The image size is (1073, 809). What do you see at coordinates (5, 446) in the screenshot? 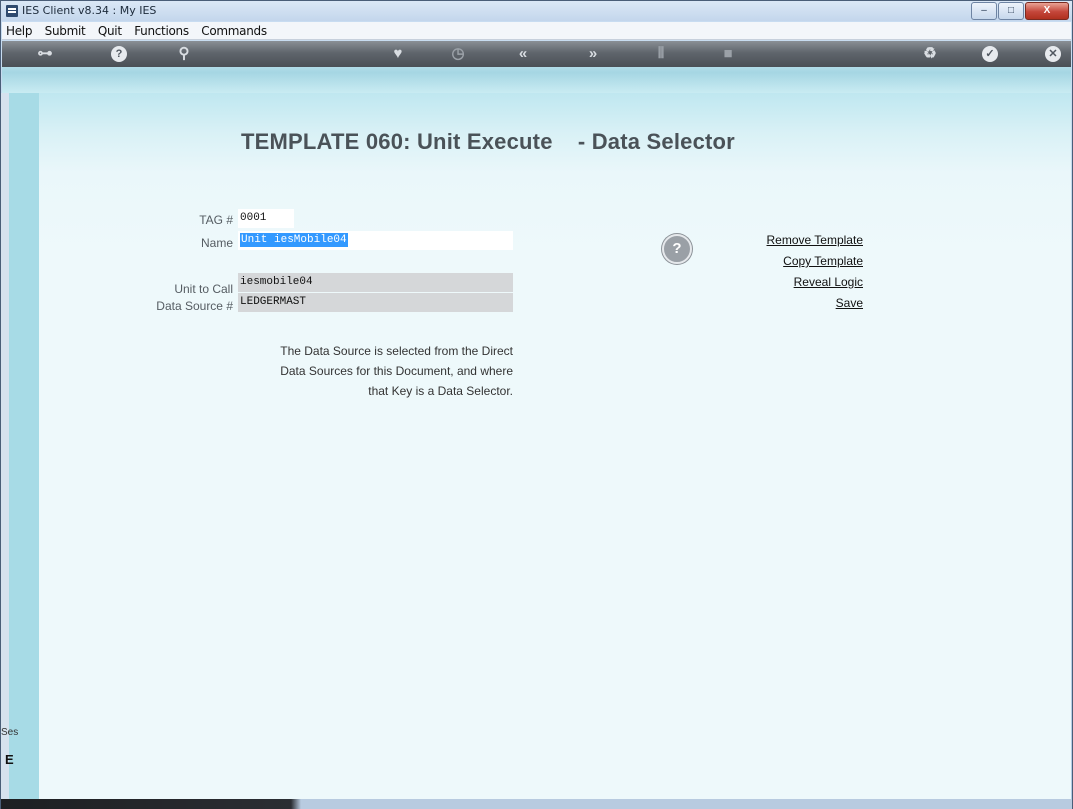
I see `left-edge` at bounding box center [5, 446].